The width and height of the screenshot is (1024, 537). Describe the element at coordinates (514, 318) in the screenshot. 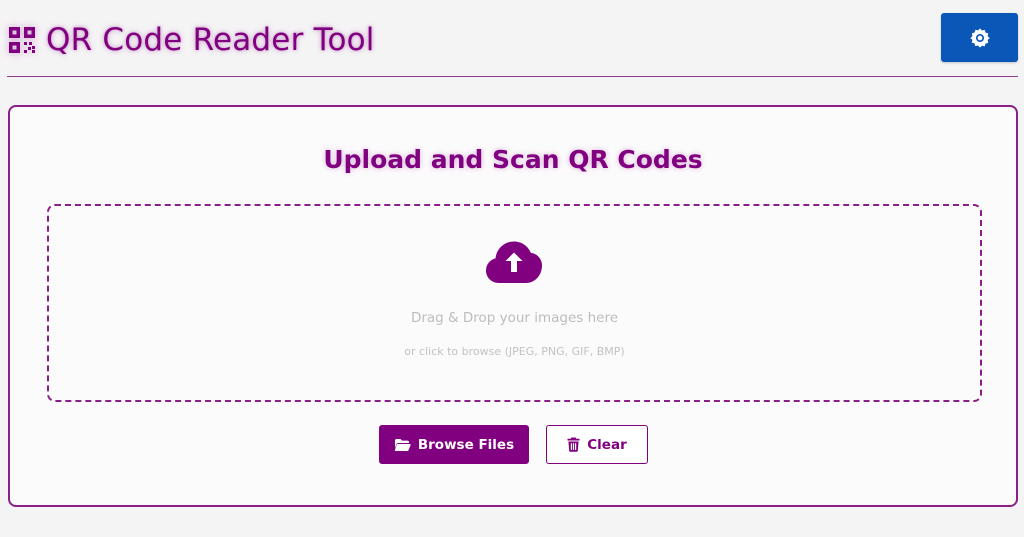

I see `drop-zone-primary-text: Drag & Drop your images here` at that location.